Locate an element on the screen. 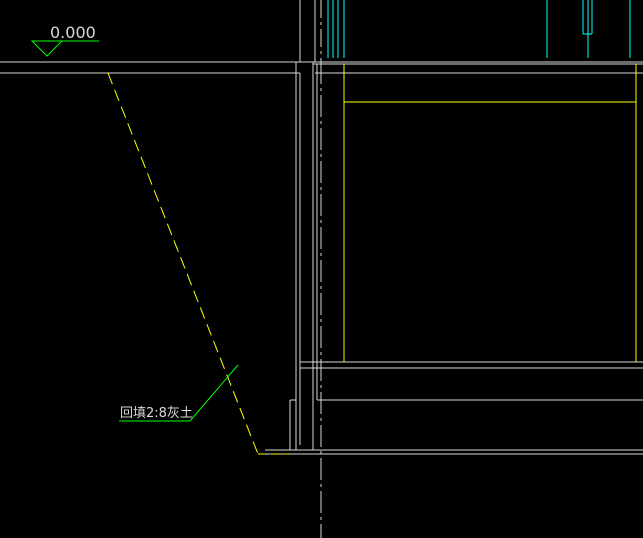  elevation-label: 0.000 is located at coordinates (73, 32).